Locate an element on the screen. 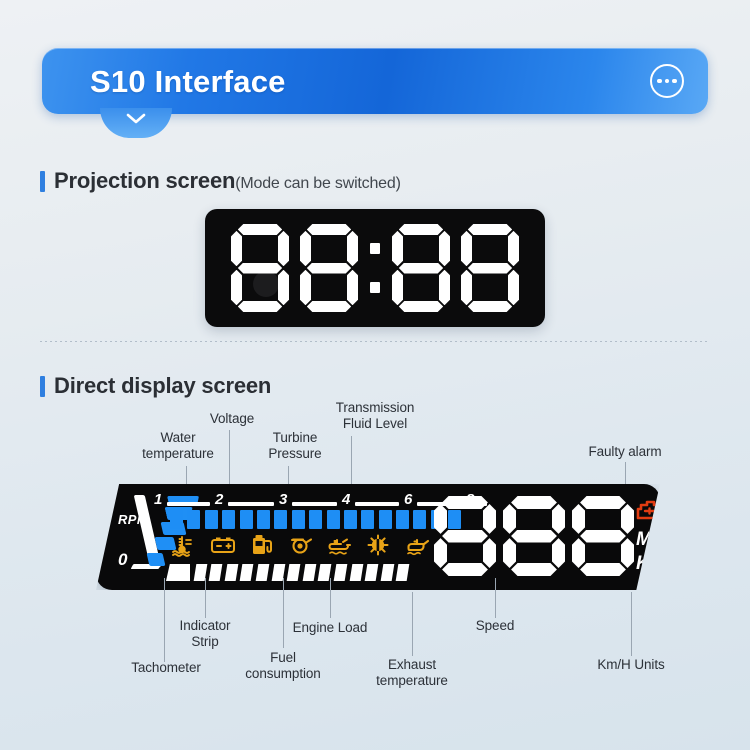  projection-screen-heading: Projection screen (Mode can be switched) is located at coordinates (220, 181).